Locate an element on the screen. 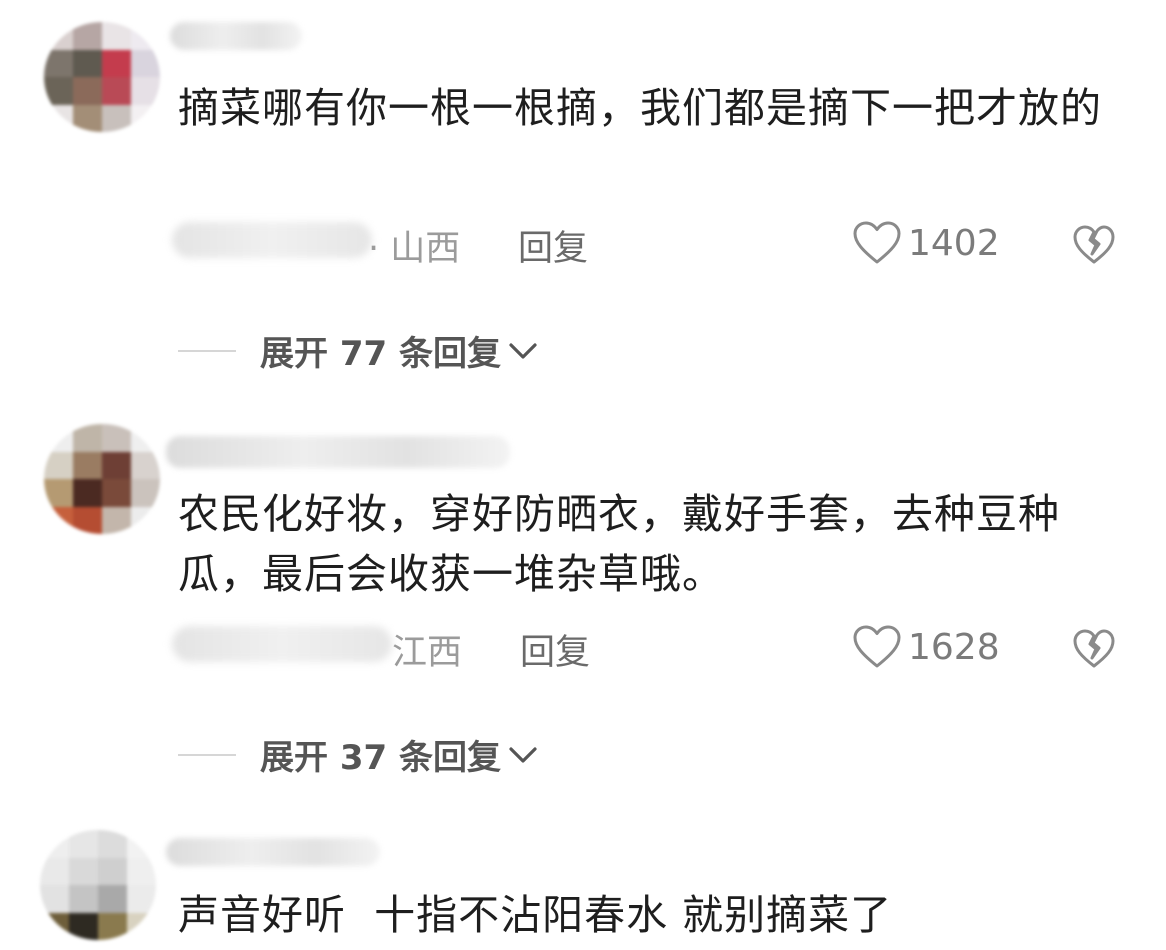  like-button: 1402 is located at coordinates (926, 243).